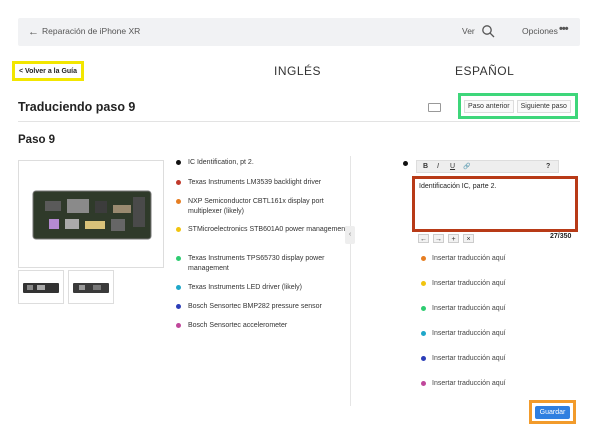 The height and width of the screenshot is (444, 592). What do you see at coordinates (438, 166) in the screenshot?
I see `italic-button: I` at bounding box center [438, 166].